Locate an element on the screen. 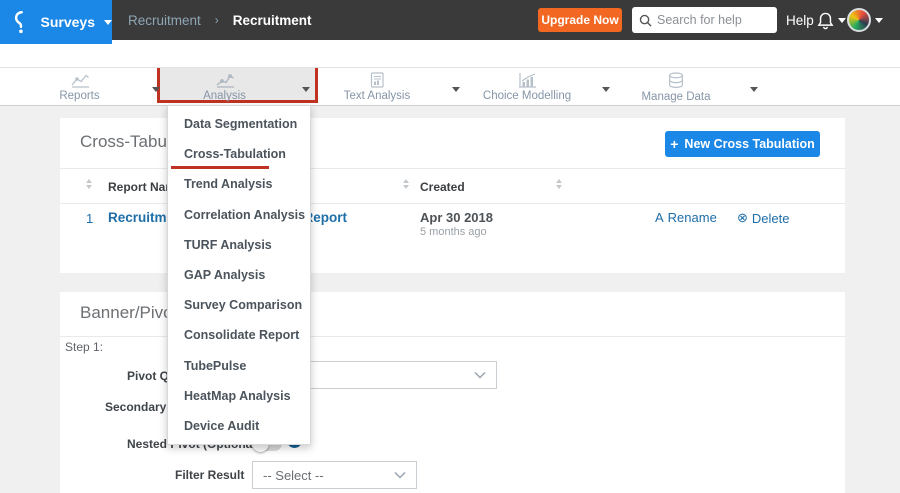  help-search is located at coordinates (704, 20).